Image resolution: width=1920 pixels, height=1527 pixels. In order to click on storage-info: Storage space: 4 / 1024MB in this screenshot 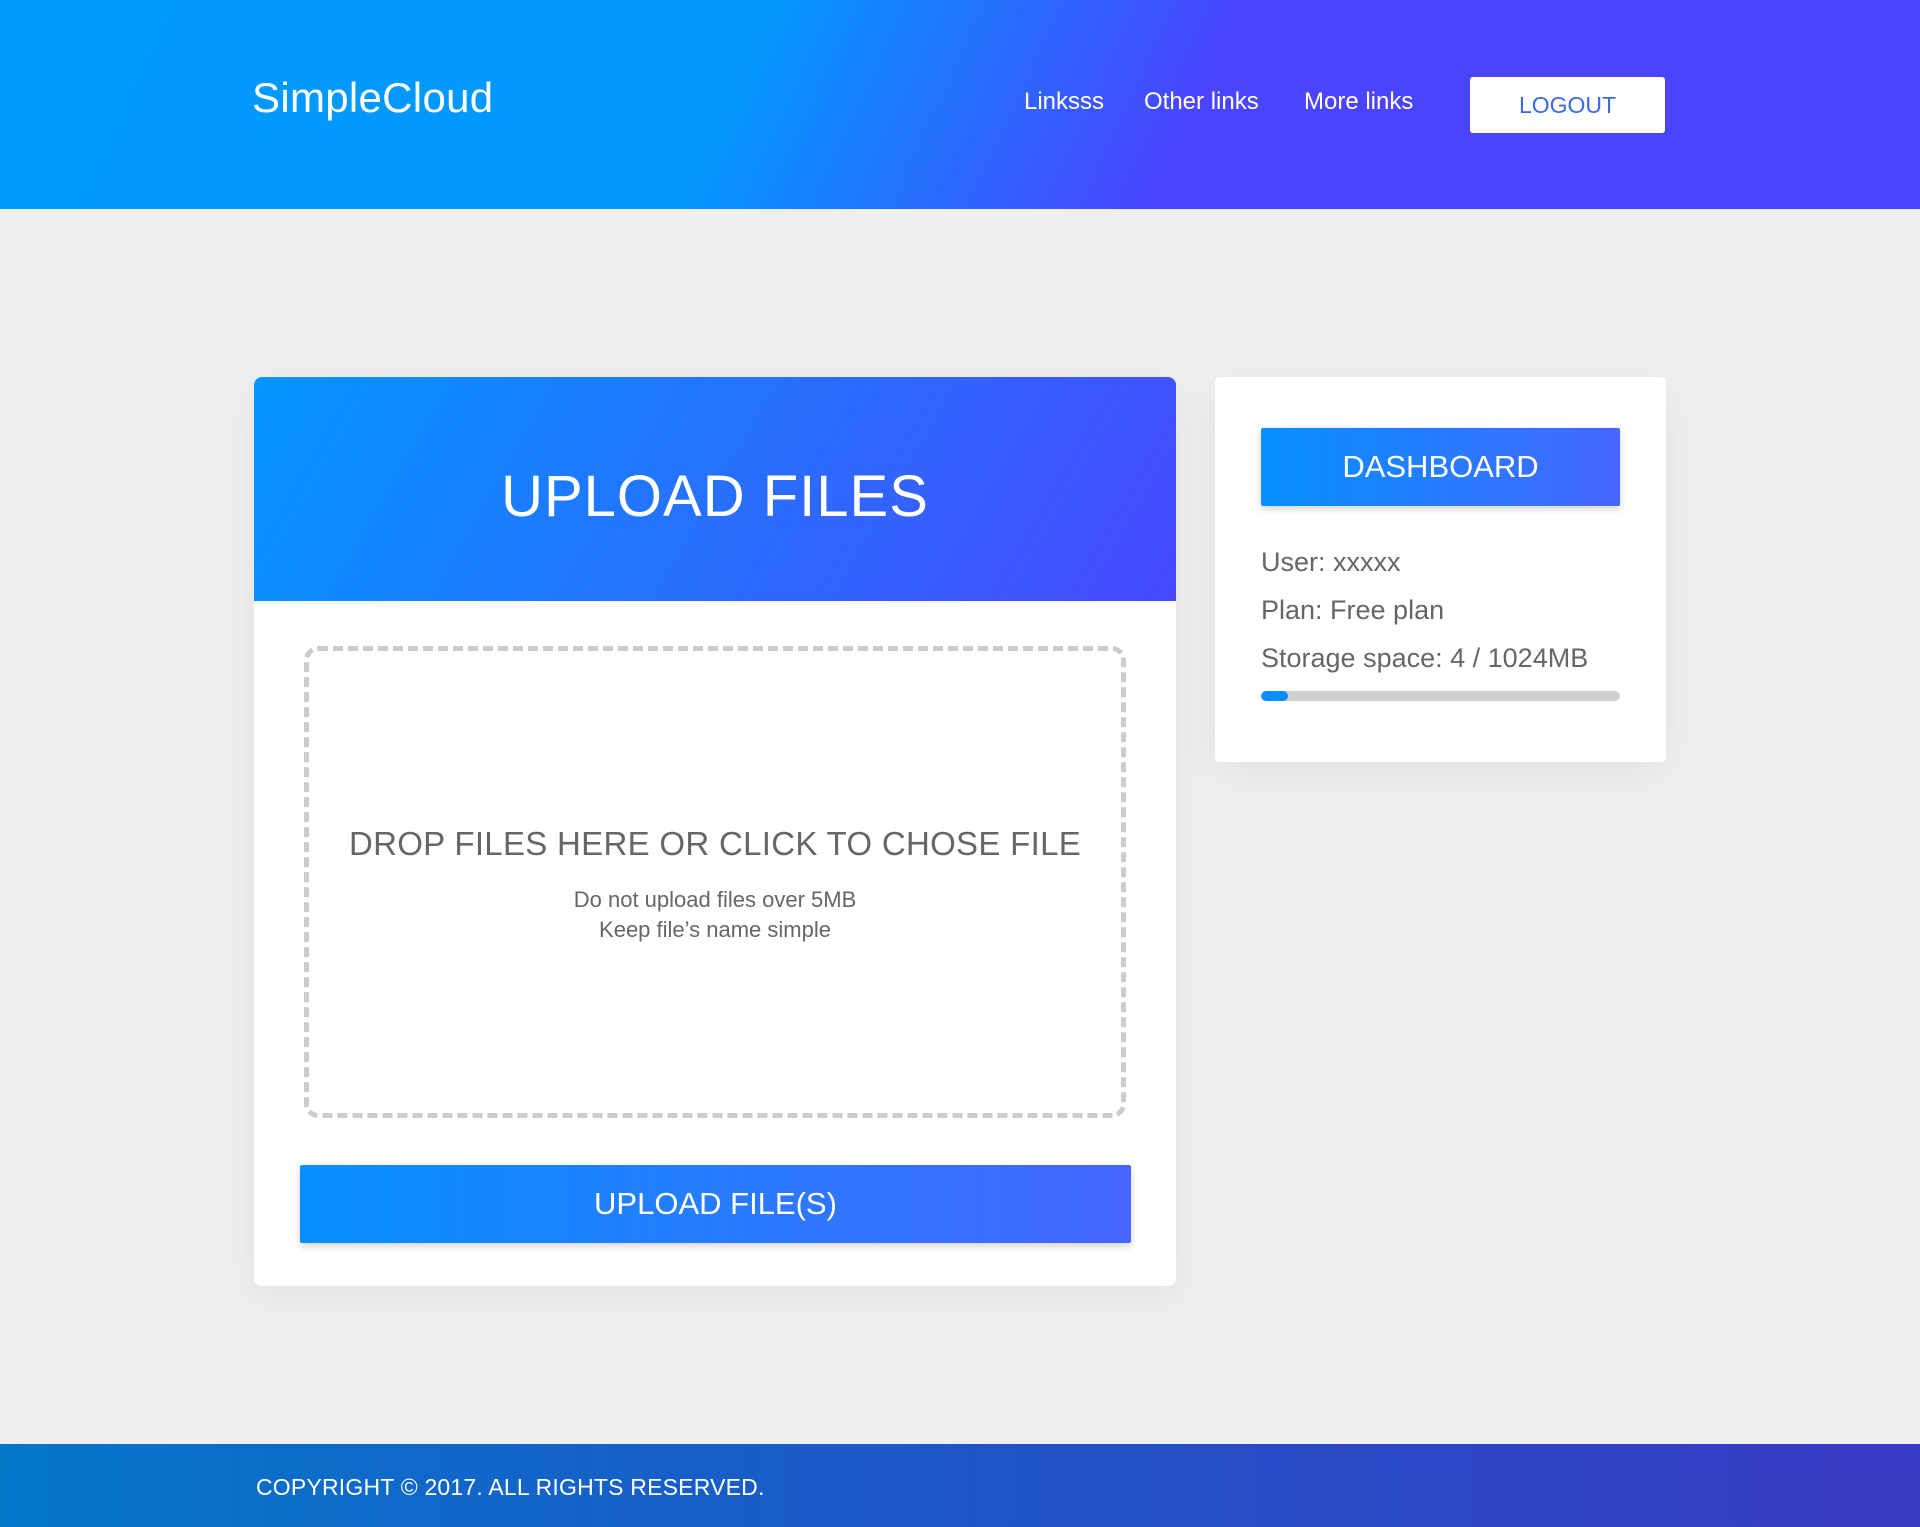, I will do `click(1425, 658)`.